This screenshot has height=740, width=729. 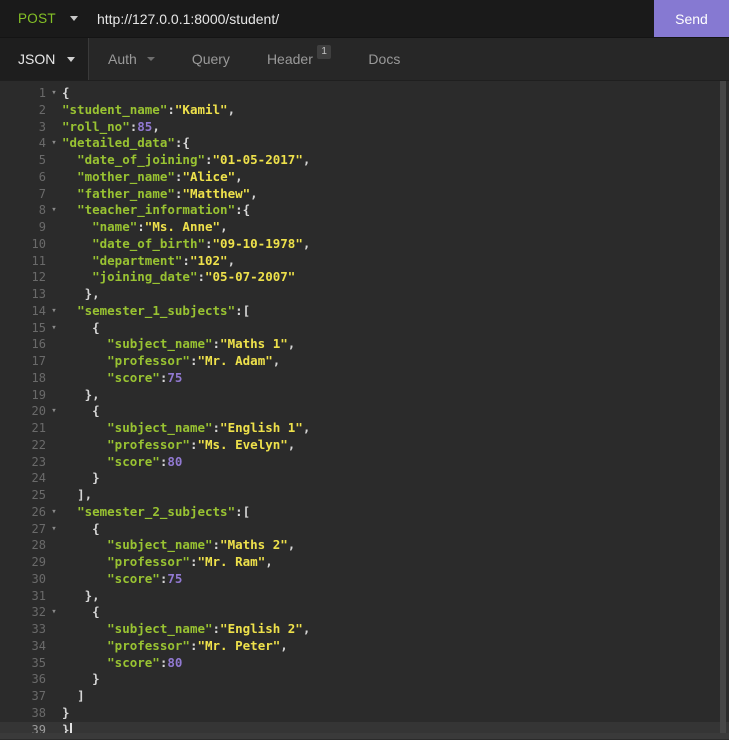 I want to click on code-line: 30 "score":75, so click(x=364, y=579).